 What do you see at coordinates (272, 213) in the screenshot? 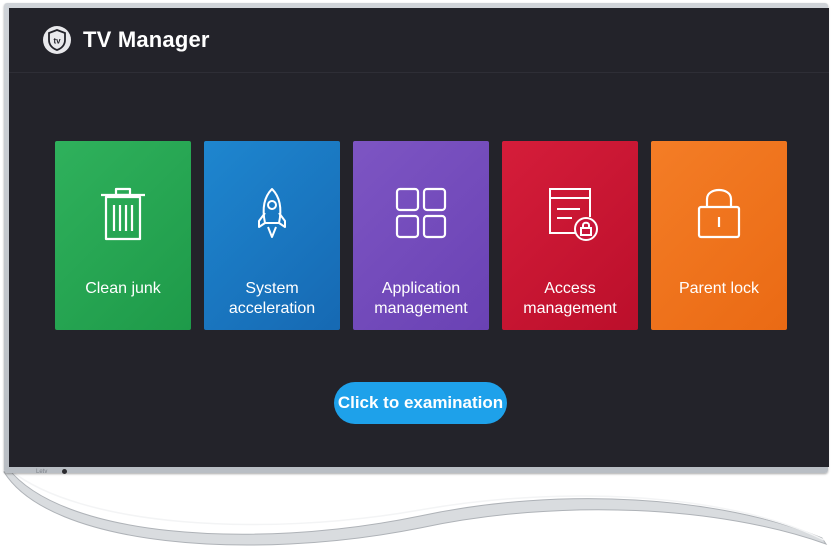
I see `rocket-icon` at bounding box center [272, 213].